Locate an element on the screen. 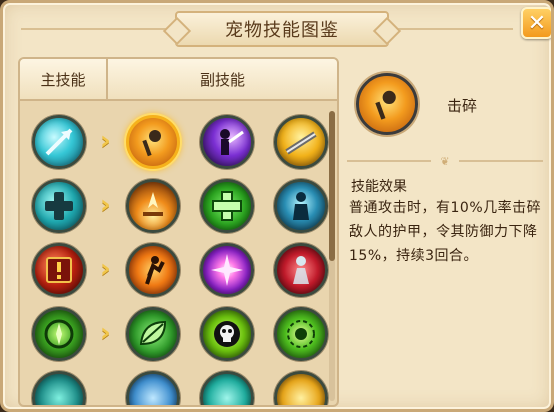 This screenshot has width=554, height=412. title-ornament-left is located at coordinates (96, 29).